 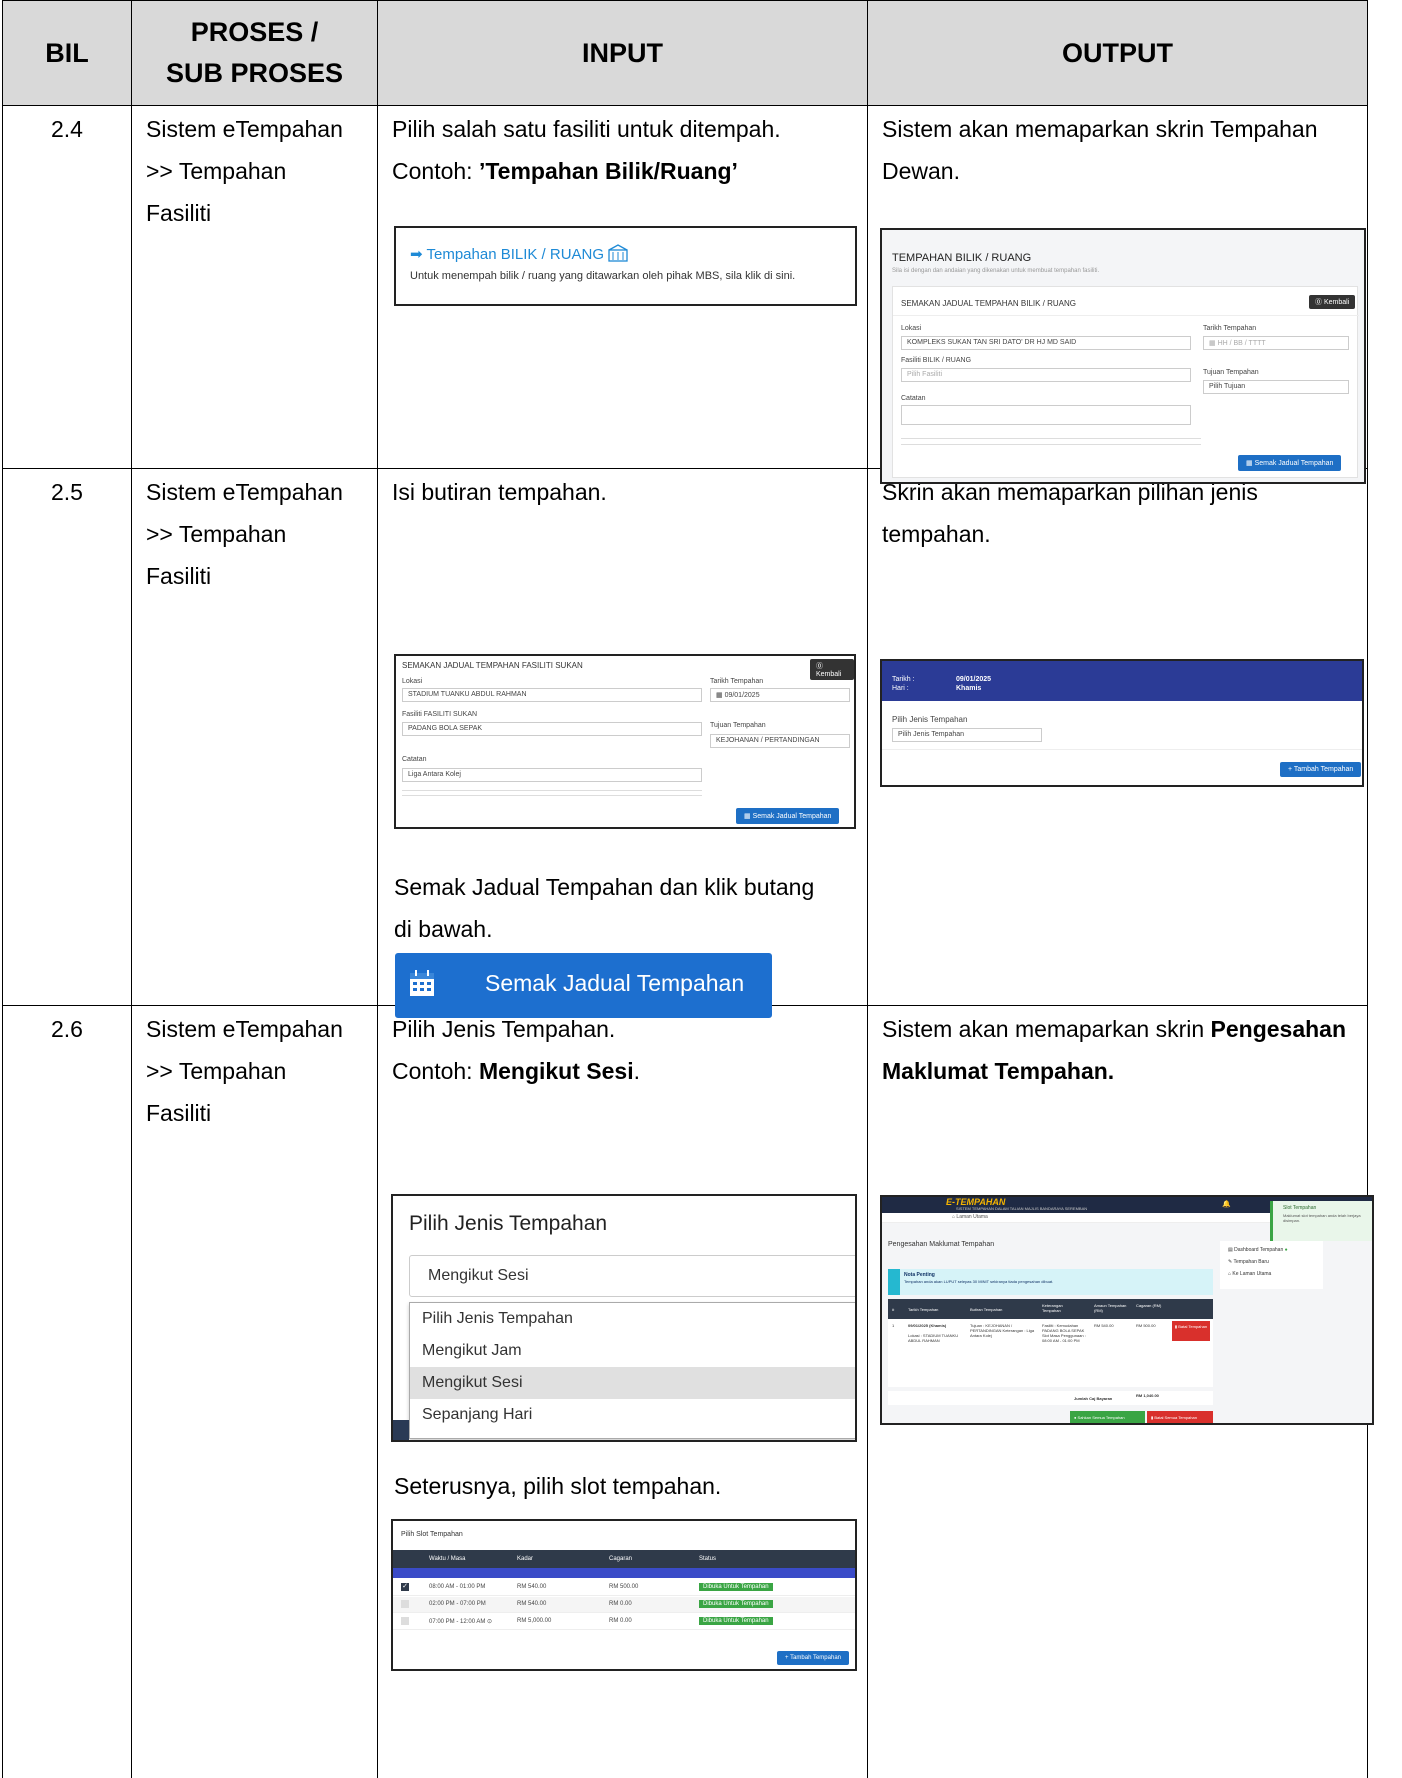 I want to click on input-suffix: ., so click(x=636, y=1071).